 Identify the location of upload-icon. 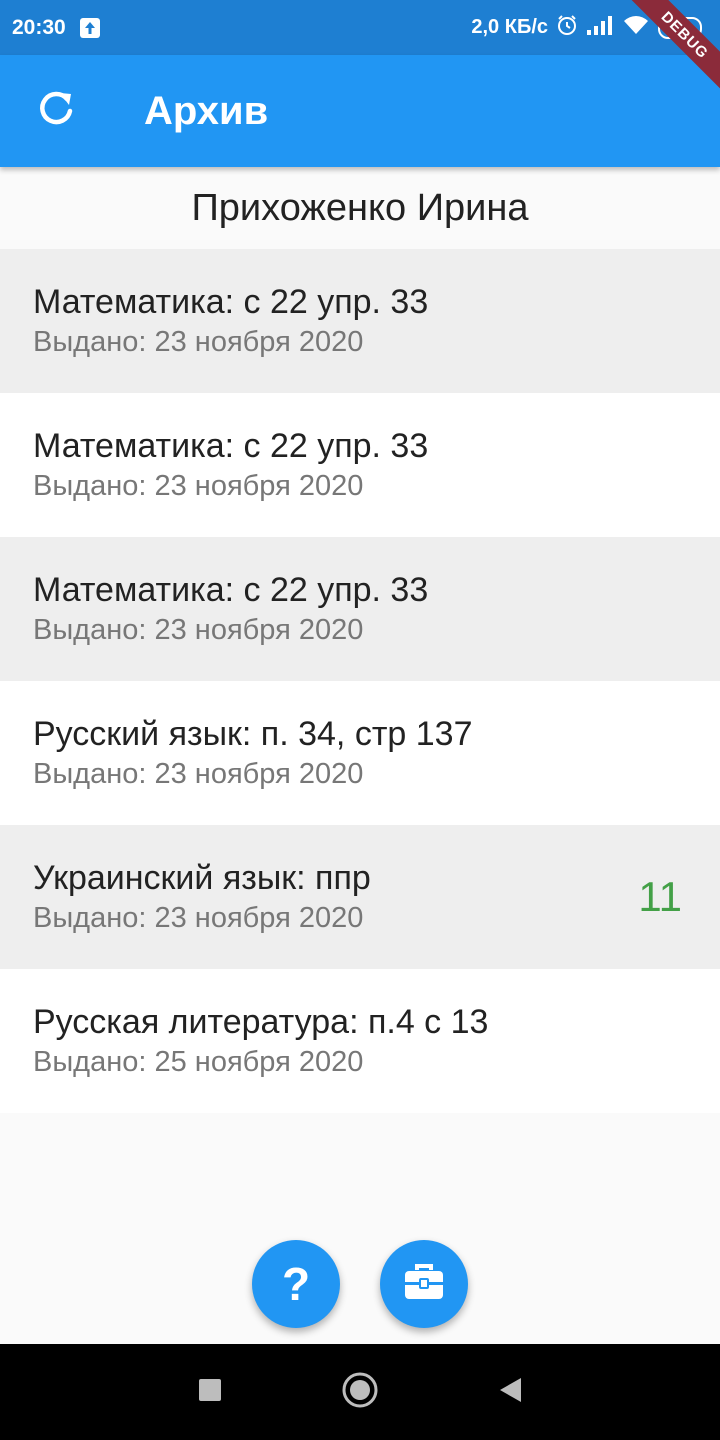
(89, 27).